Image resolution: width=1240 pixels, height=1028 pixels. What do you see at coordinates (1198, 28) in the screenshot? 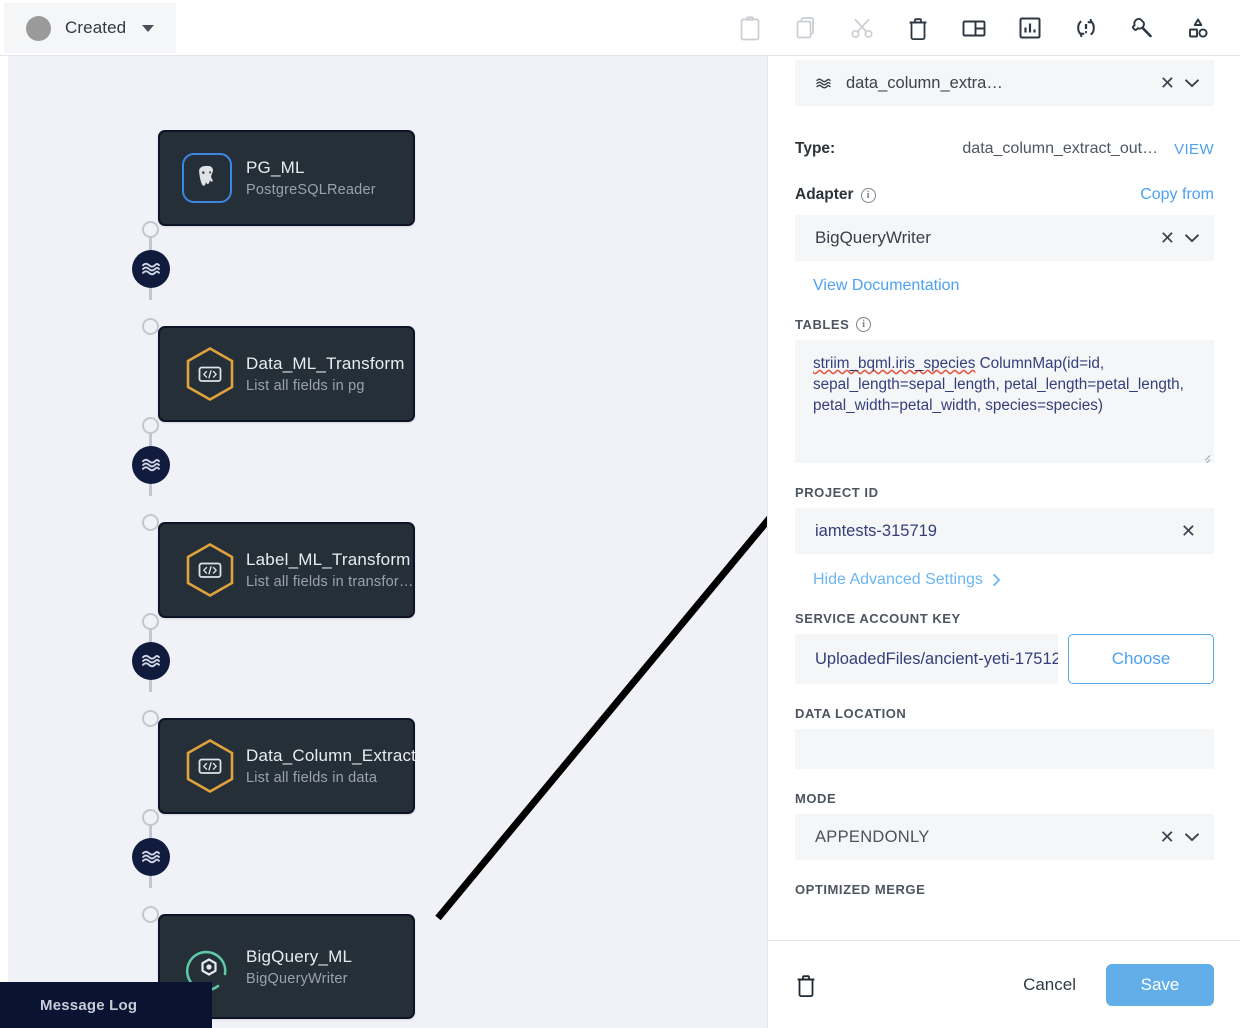
I see `components-icon` at bounding box center [1198, 28].